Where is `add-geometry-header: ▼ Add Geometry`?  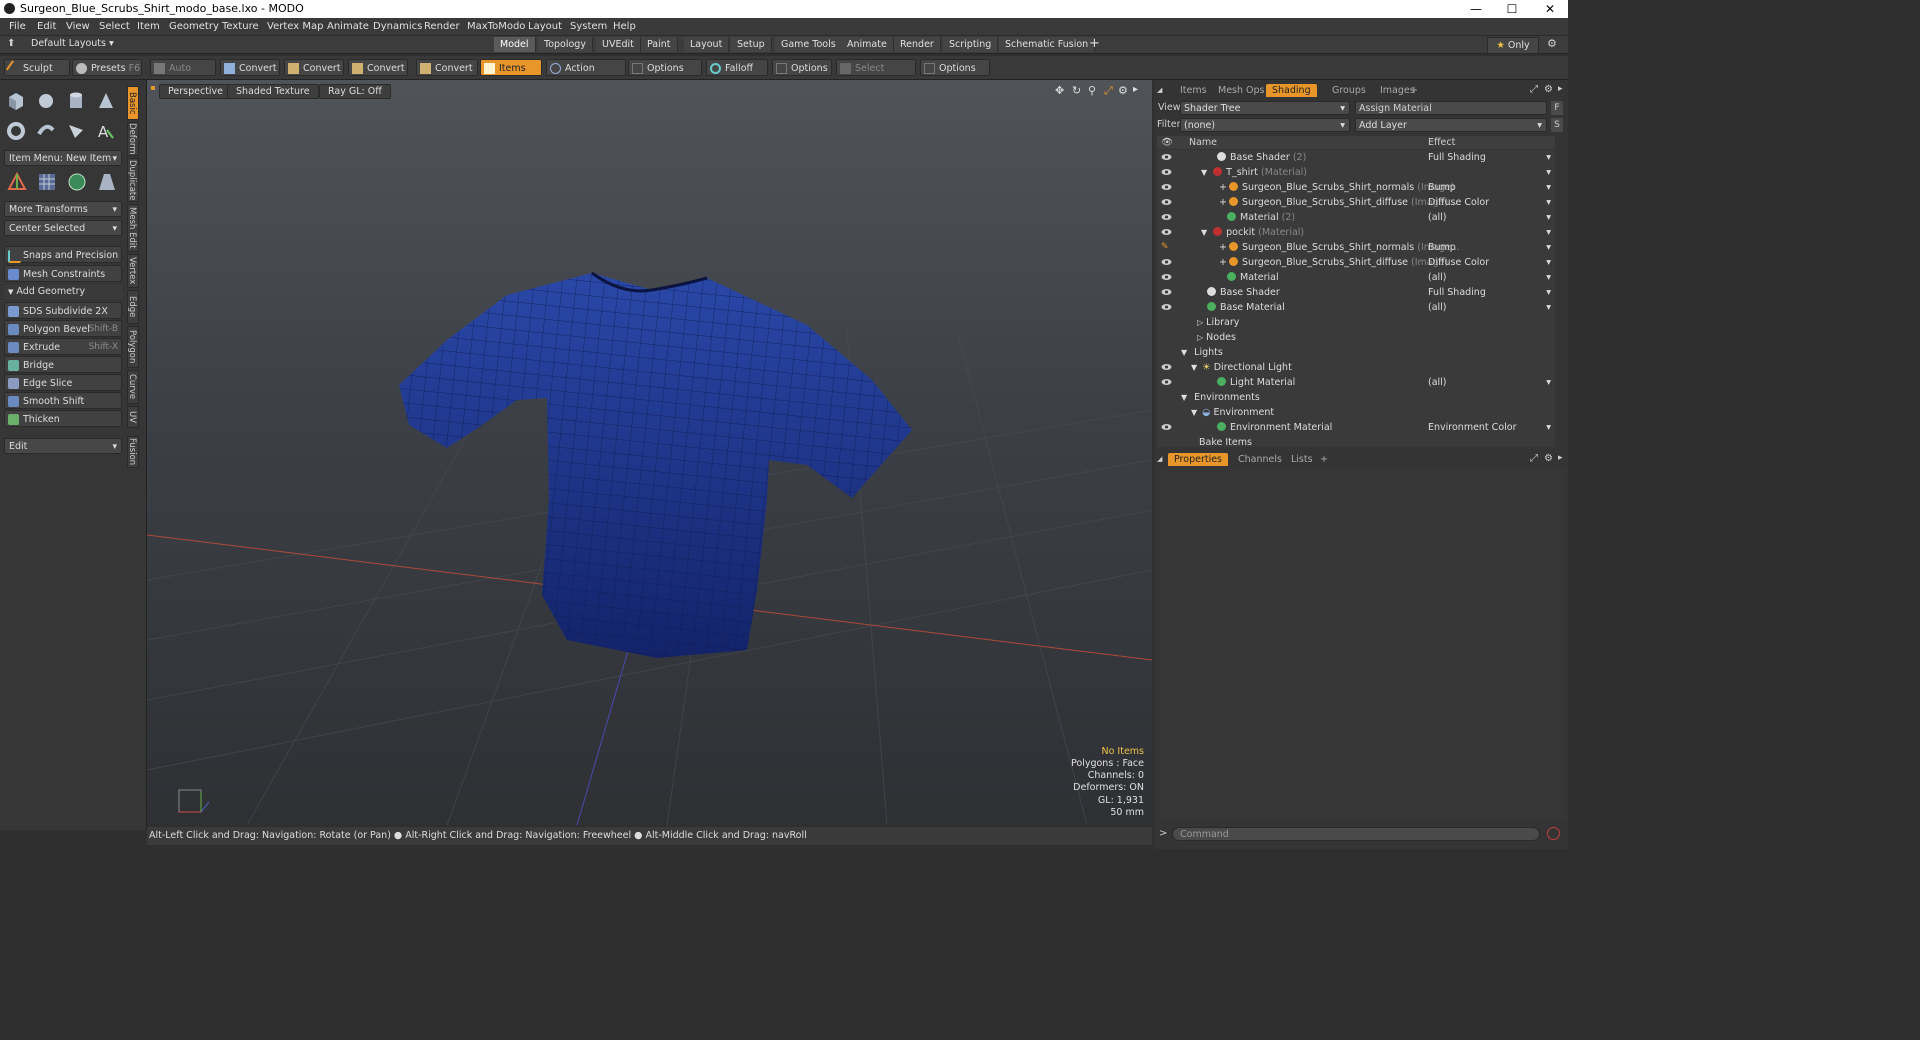 add-geometry-header: ▼ Add Geometry is located at coordinates (63, 292).